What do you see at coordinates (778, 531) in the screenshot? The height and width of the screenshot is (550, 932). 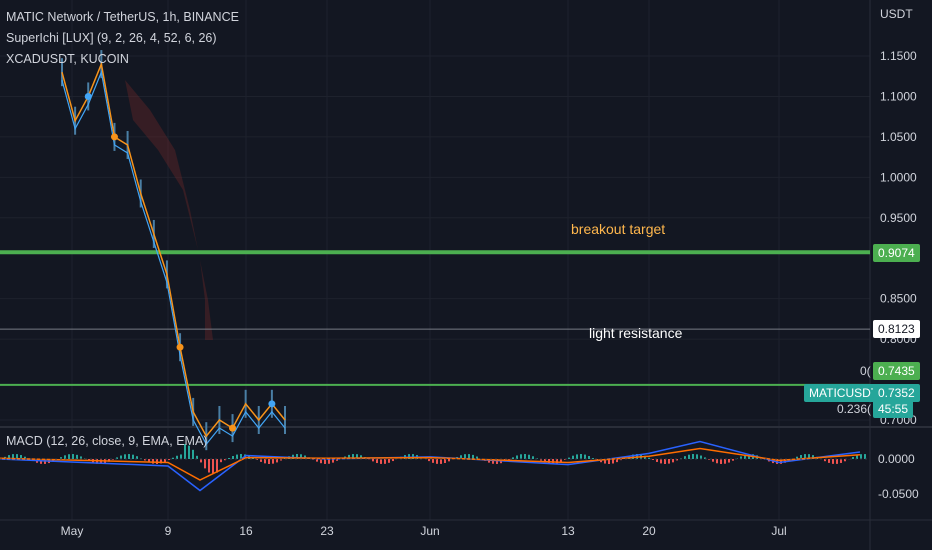 I see `x-tick-Jul: Jul` at bounding box center [778, 531].